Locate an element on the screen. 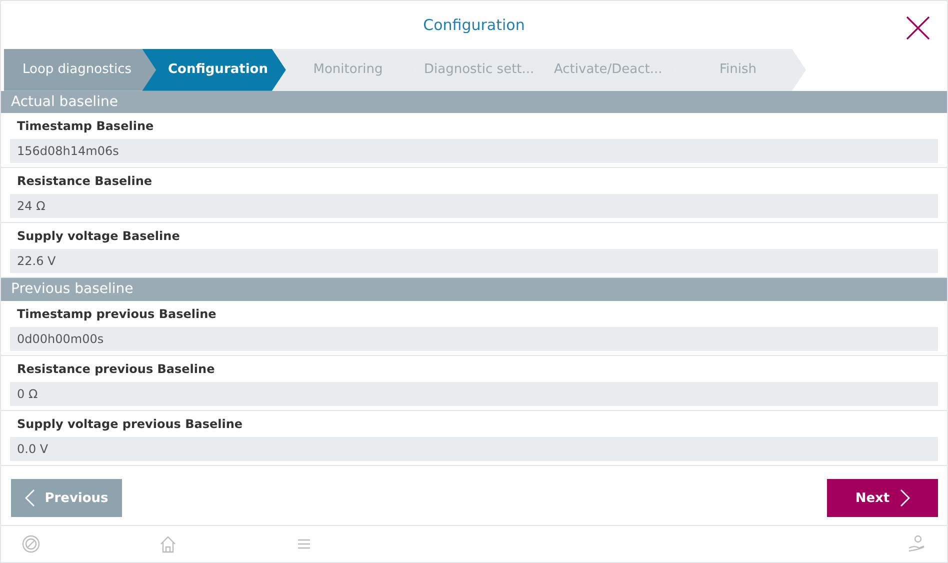 This screenshot has height=563, width=948. previous-button: Previous is located at coordinates (66, 498).